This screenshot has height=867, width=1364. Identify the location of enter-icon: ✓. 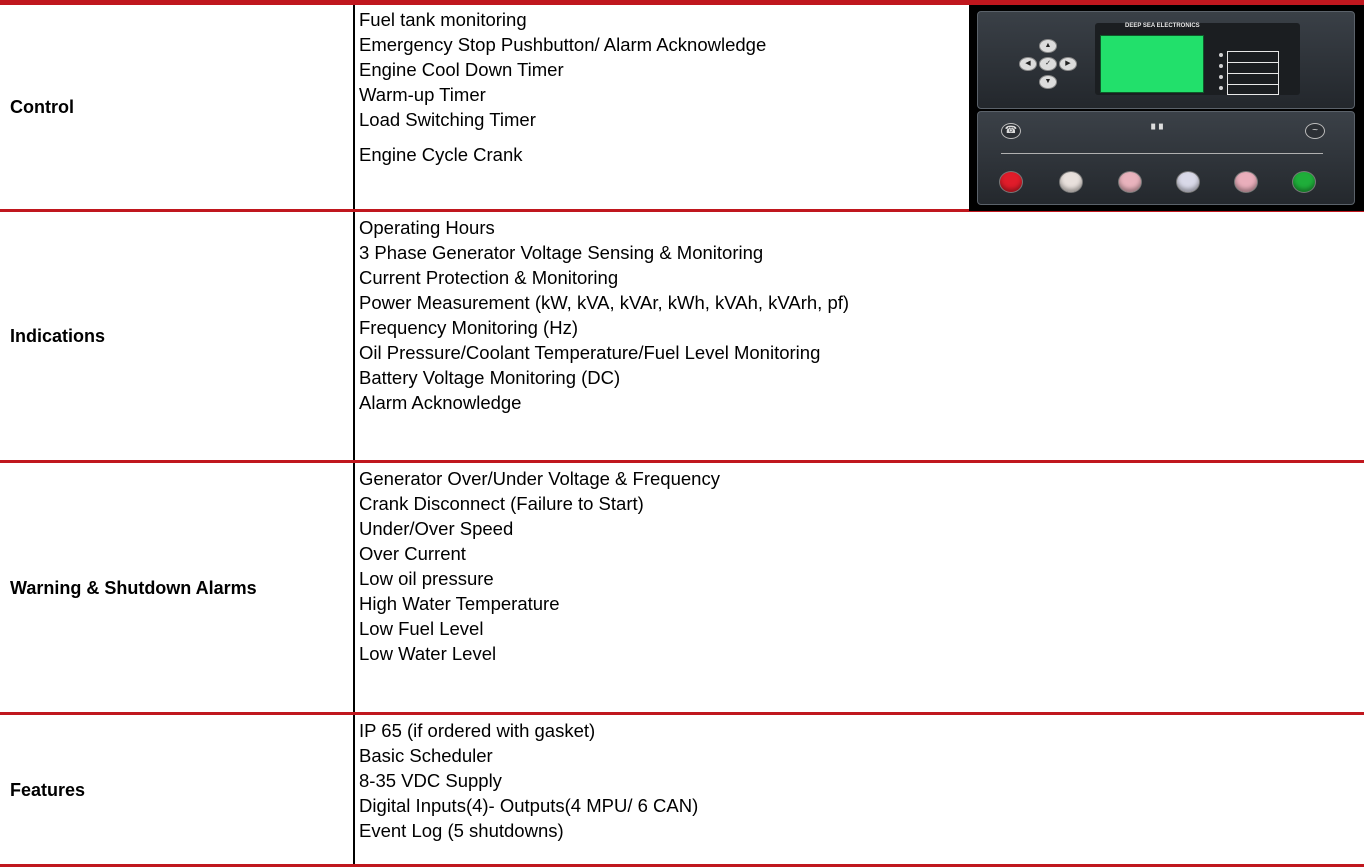
(1048, 64).